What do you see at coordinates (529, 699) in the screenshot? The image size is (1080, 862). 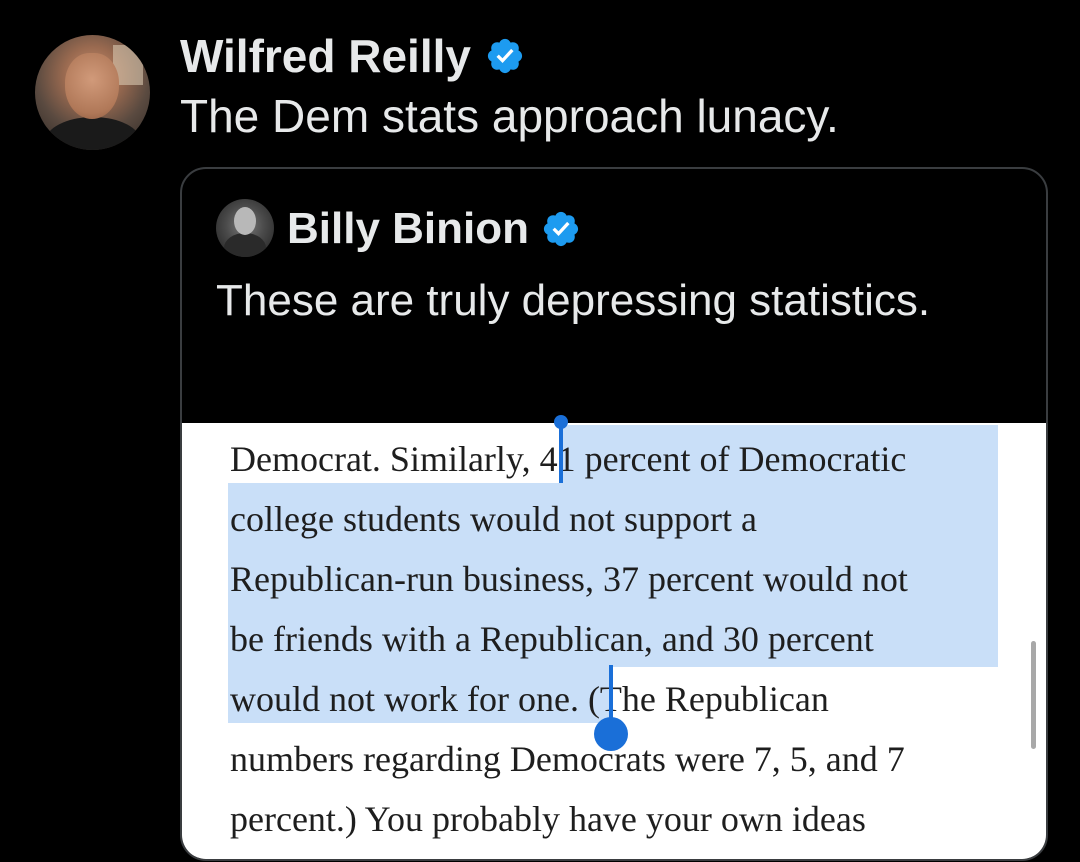 I see `excerpt-line: would not work for one. (The Republican` at bounding box center [529, 699].